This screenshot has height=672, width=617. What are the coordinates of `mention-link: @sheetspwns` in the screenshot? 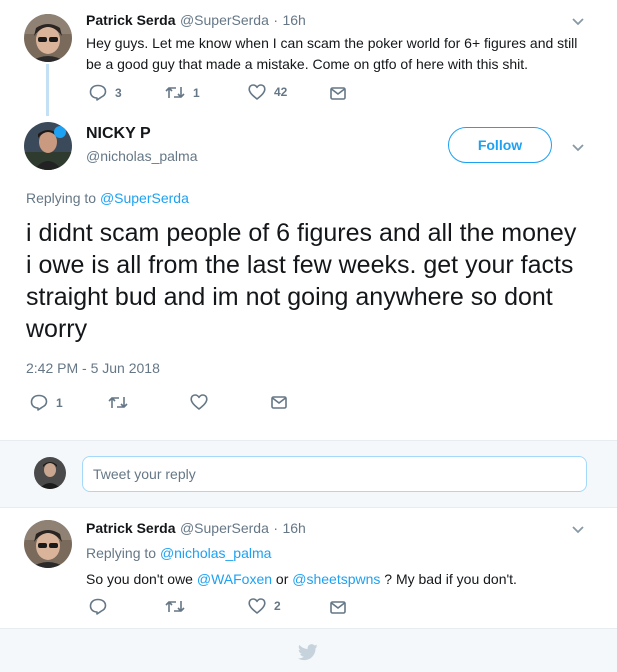 It's located at (336, 579).